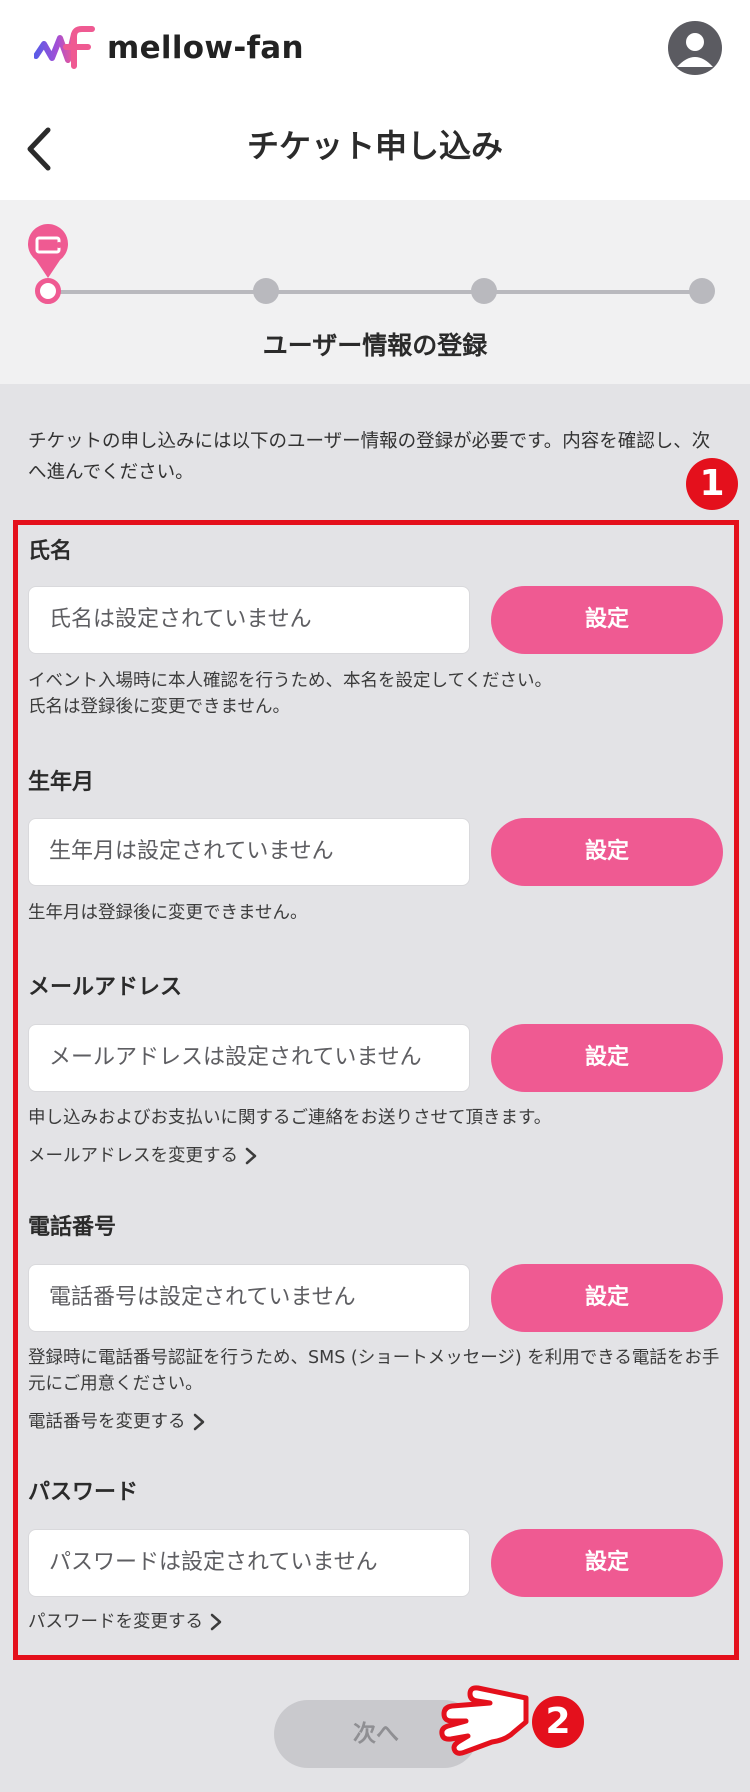 This screenshot has width=750, height=1792. What do you see at coordinates (607, 1563) in the screenshot?
I see `password-set-button: 設定` at bounding box center [607, 1563].